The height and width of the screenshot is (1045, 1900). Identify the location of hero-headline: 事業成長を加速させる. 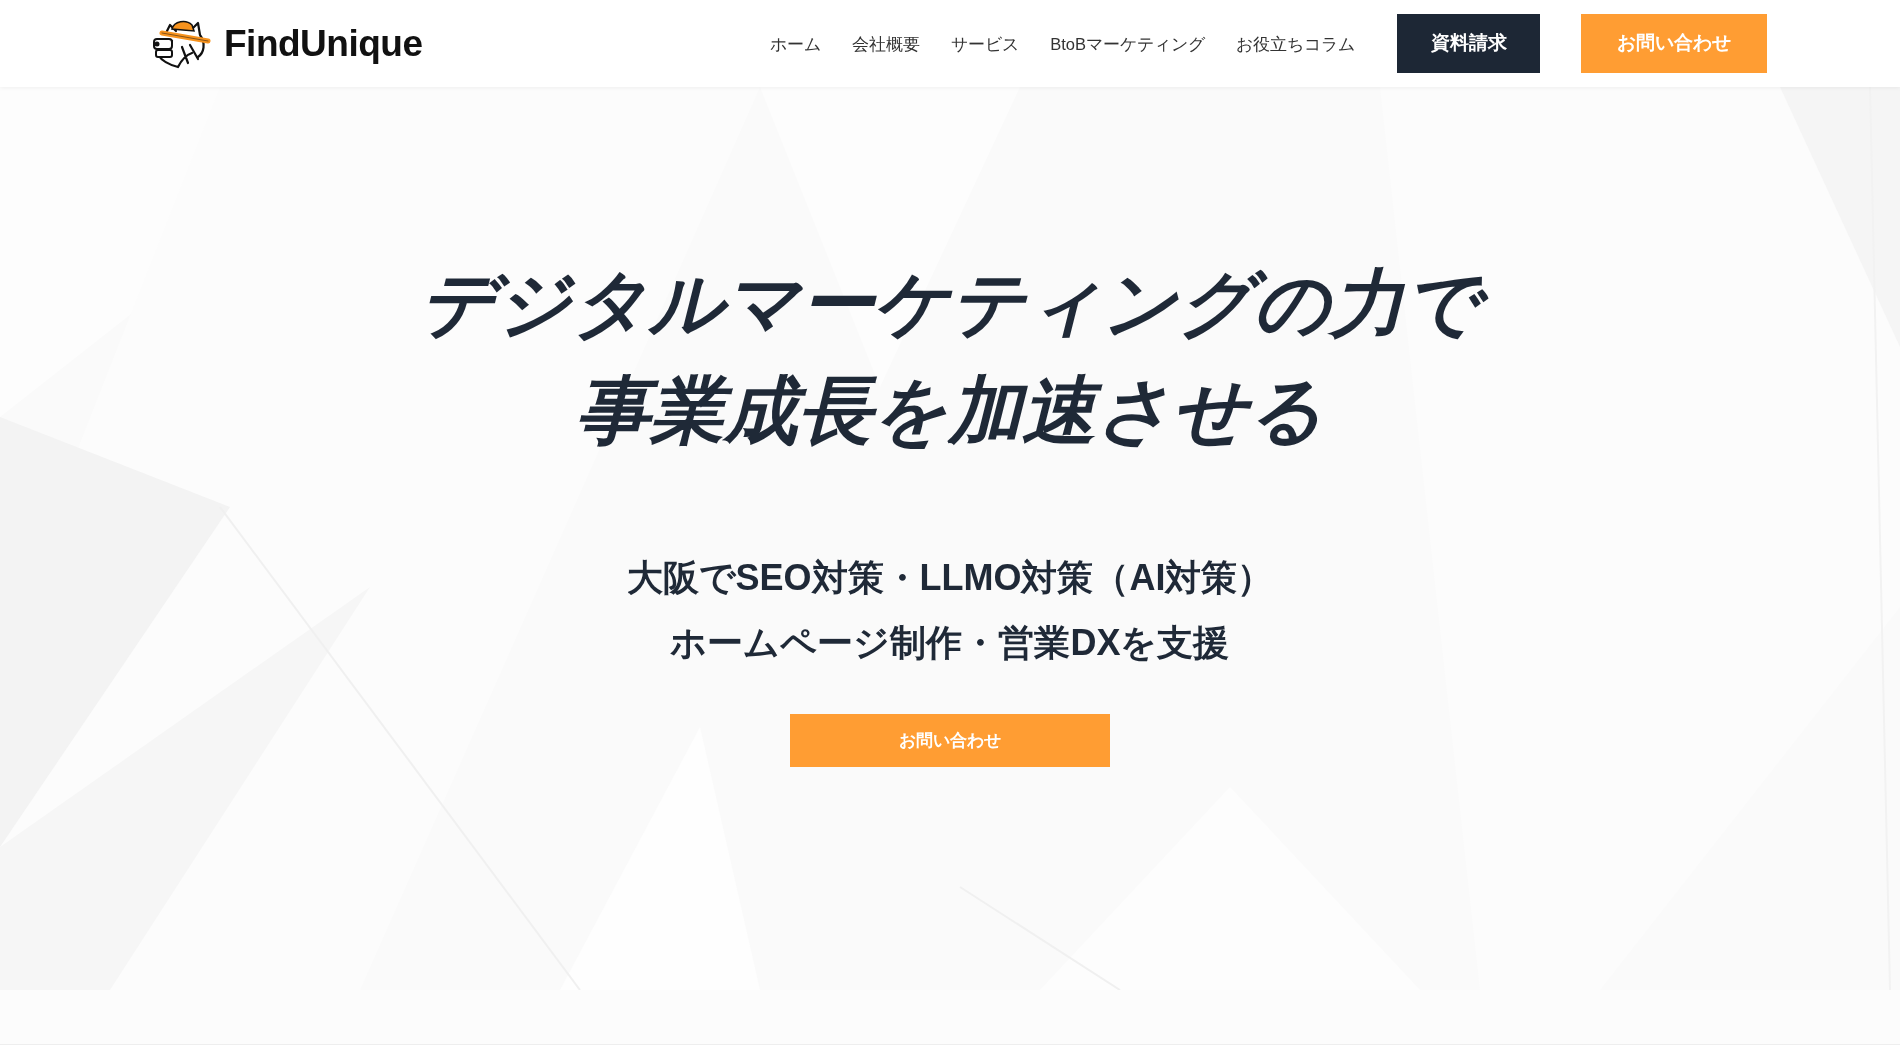
(950, 411).